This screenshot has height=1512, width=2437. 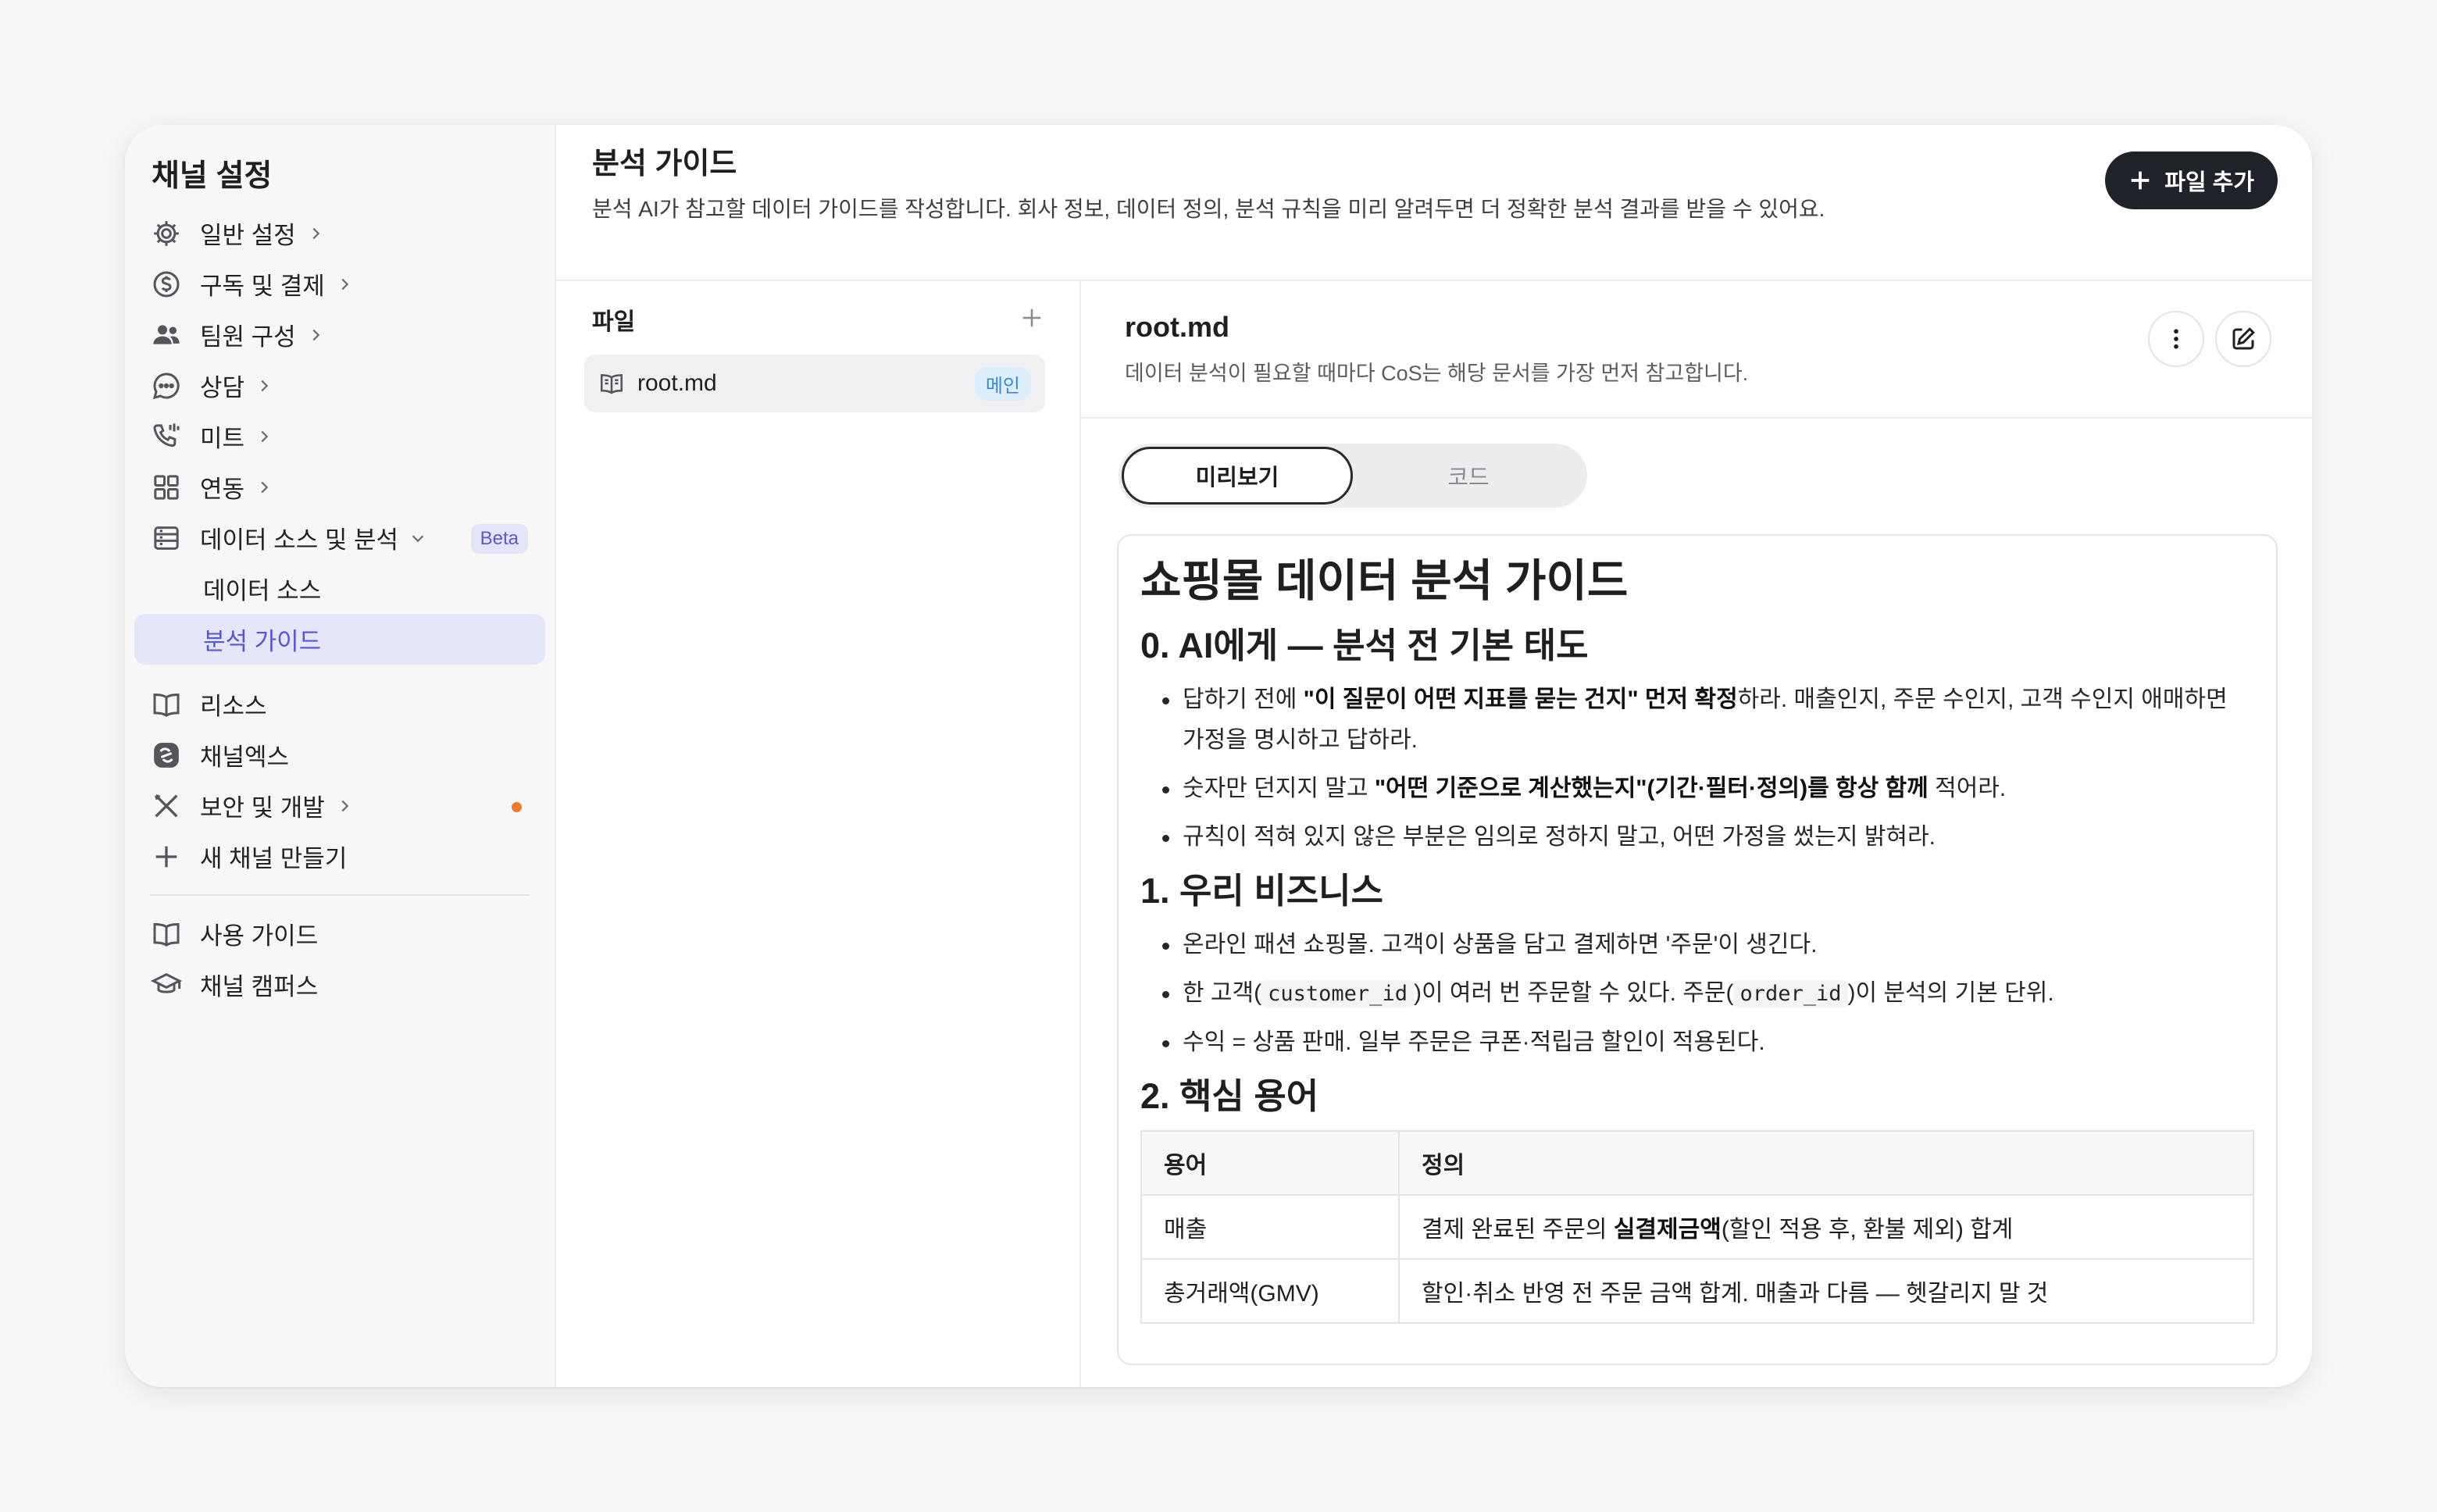 I want to click on sidebar-item-label: 보안 및 개발, so click(x=262, y=808).